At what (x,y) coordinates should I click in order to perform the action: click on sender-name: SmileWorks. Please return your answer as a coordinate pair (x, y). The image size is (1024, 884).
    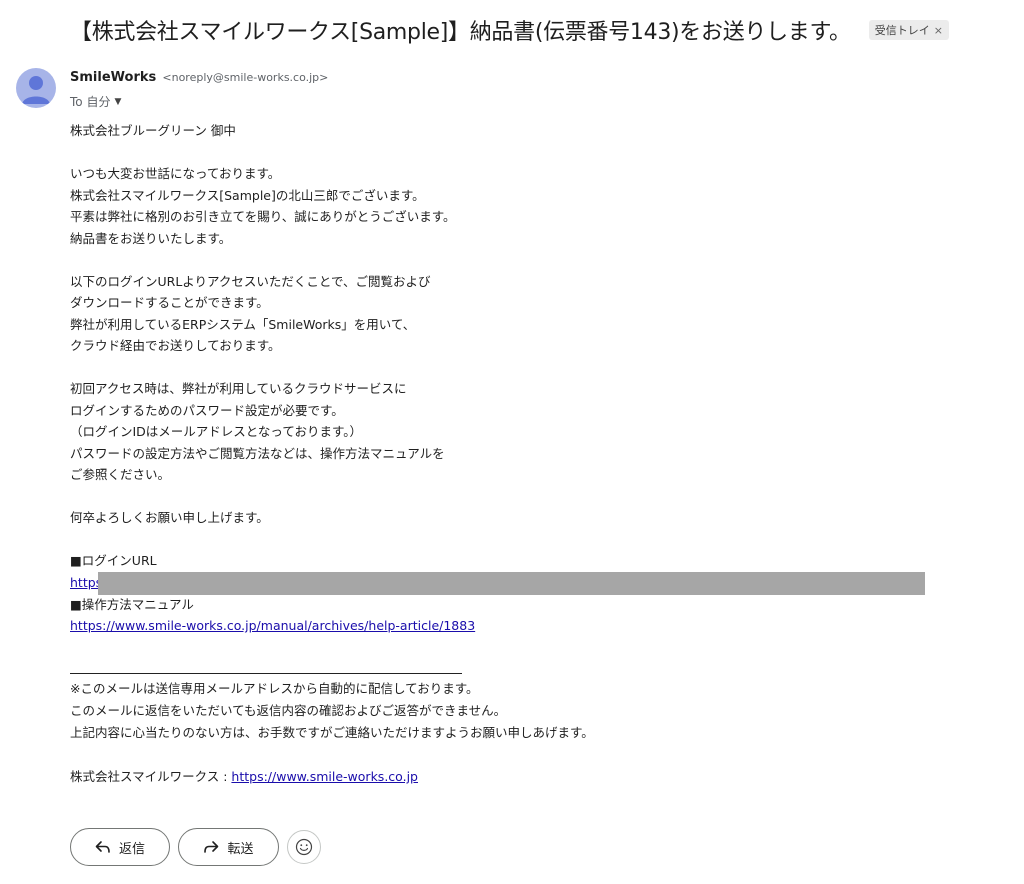
    Looking at the image, I should click on (113, 77).